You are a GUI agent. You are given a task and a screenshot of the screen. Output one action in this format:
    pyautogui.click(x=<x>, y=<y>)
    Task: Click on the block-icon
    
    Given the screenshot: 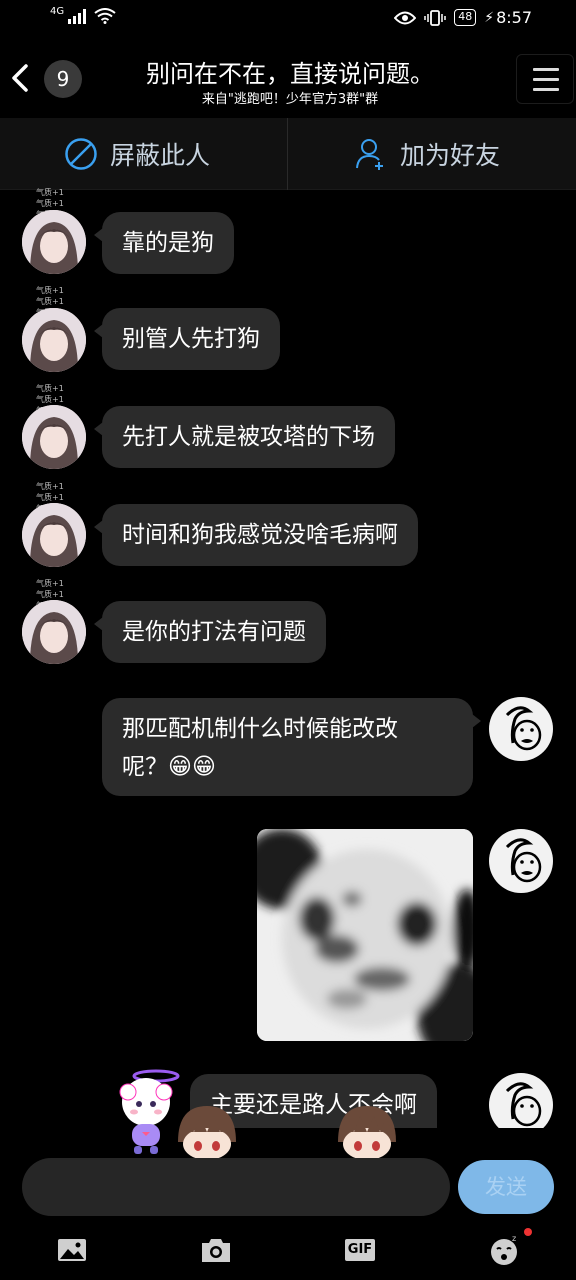 What is the action you would take?
    pyautogui.click(x=81, y=154)
    